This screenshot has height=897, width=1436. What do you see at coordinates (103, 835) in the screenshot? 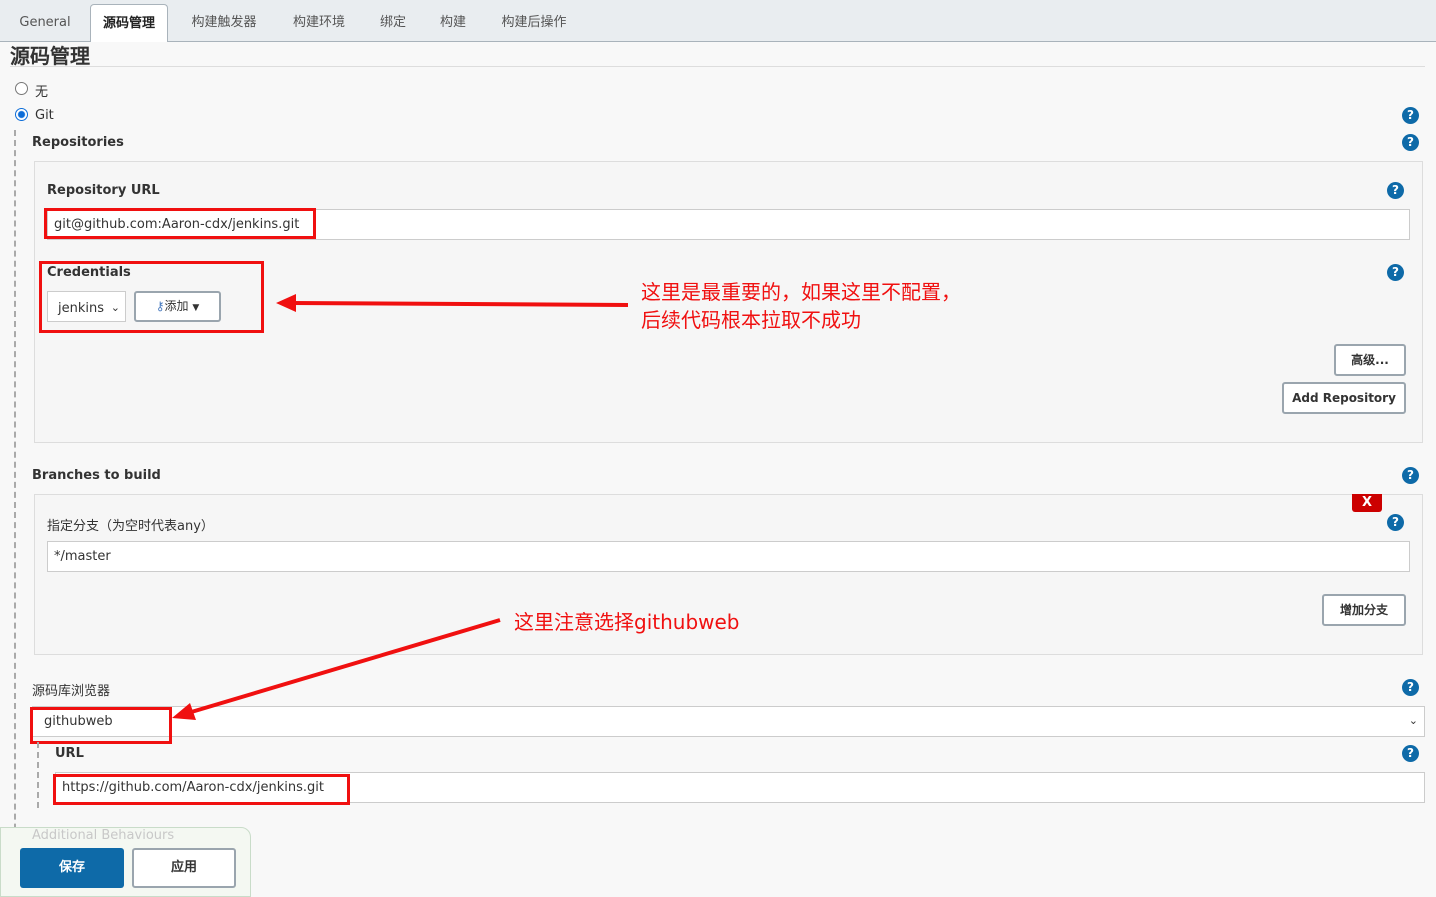
I see `additional-behaviours-label: Additional Behaviours` at bounding box center [103, 835].